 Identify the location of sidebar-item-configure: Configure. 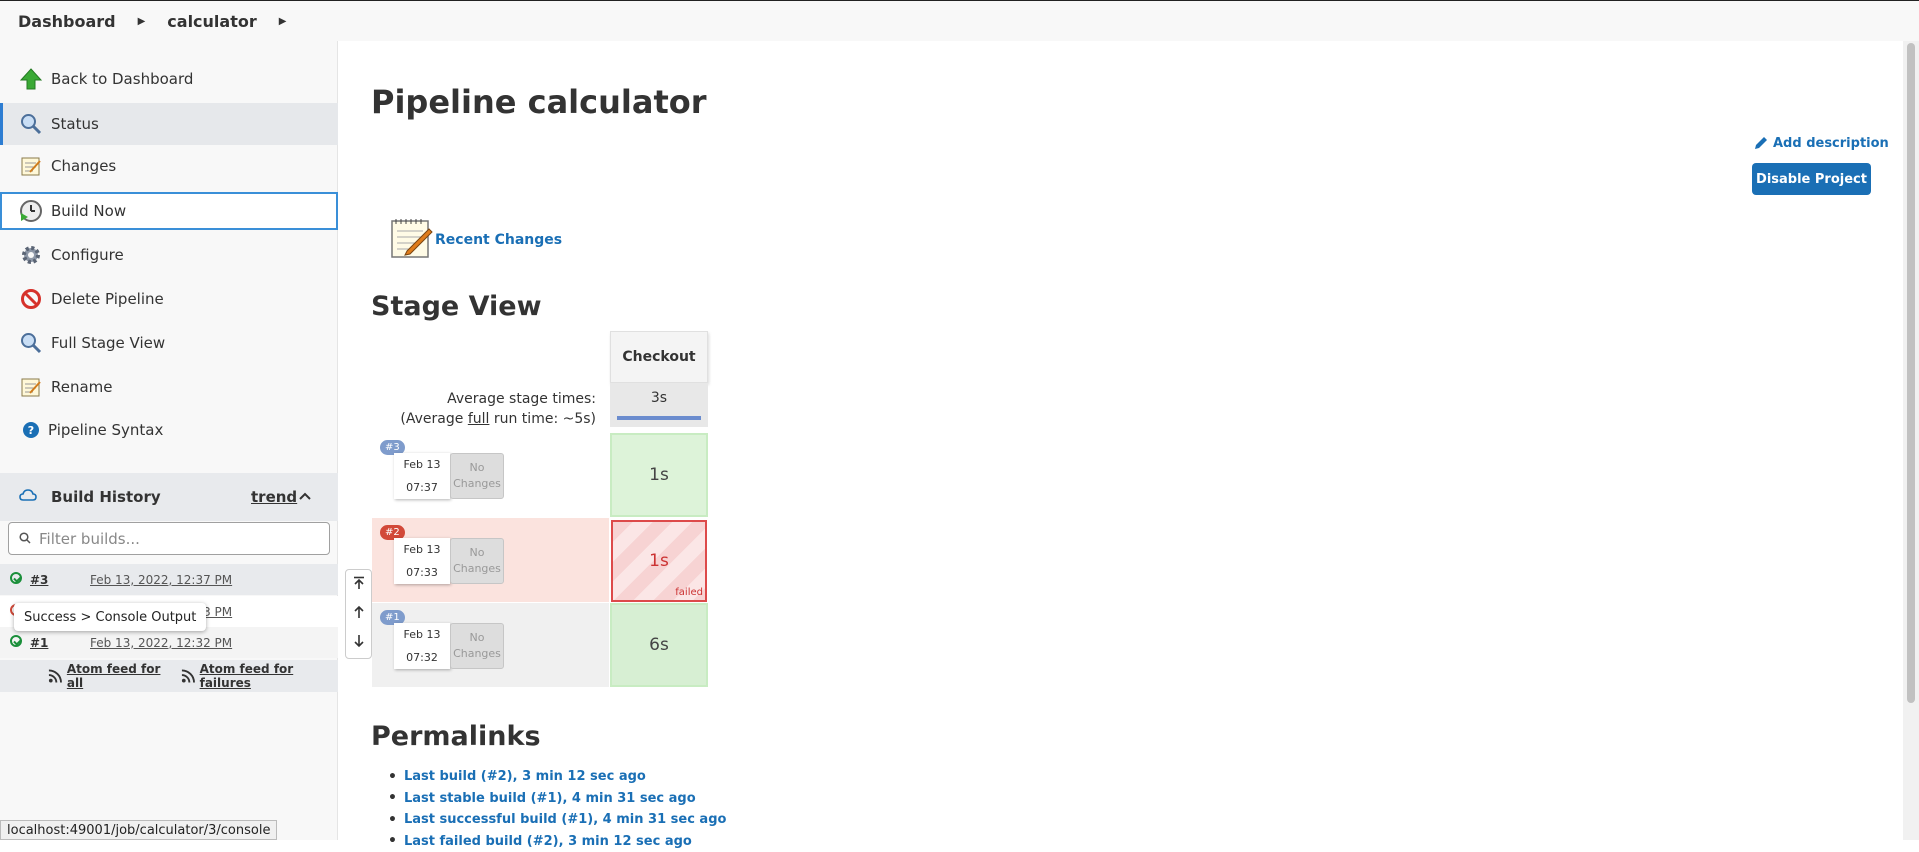
(169, 255).